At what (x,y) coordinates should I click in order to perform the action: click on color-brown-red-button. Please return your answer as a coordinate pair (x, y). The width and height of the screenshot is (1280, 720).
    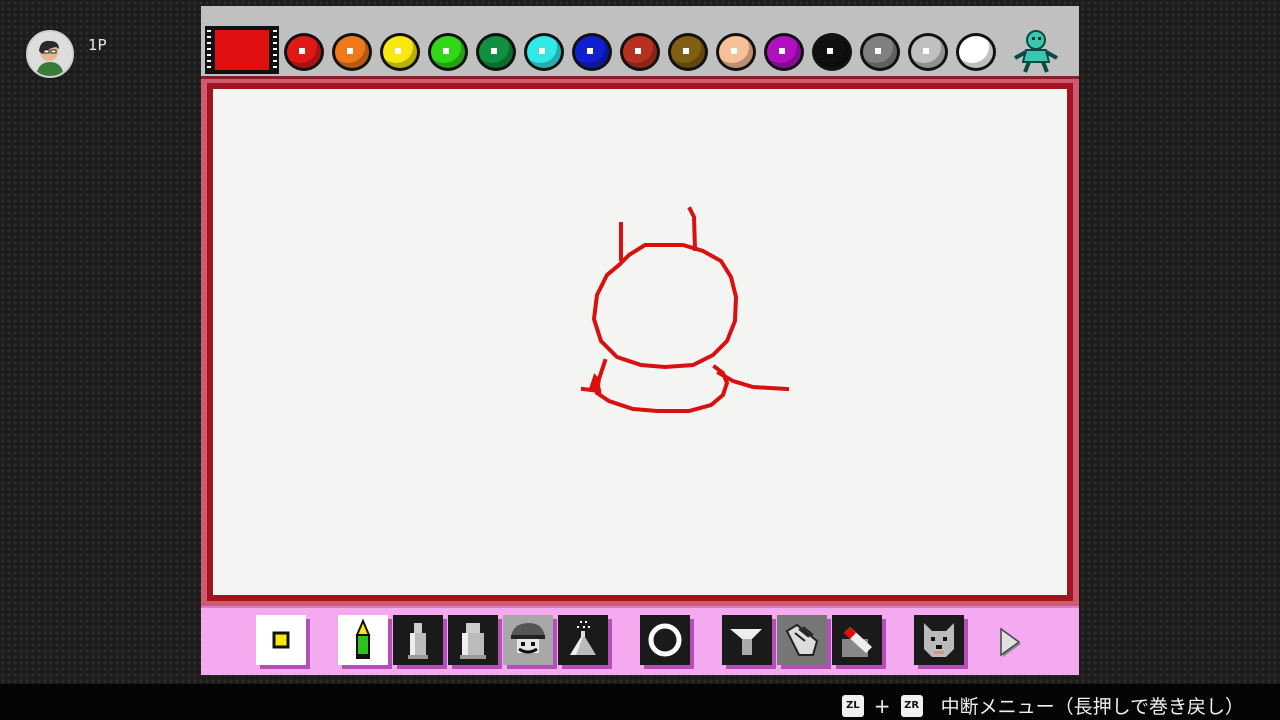
    Looking at the image, I should click on (640, 52).